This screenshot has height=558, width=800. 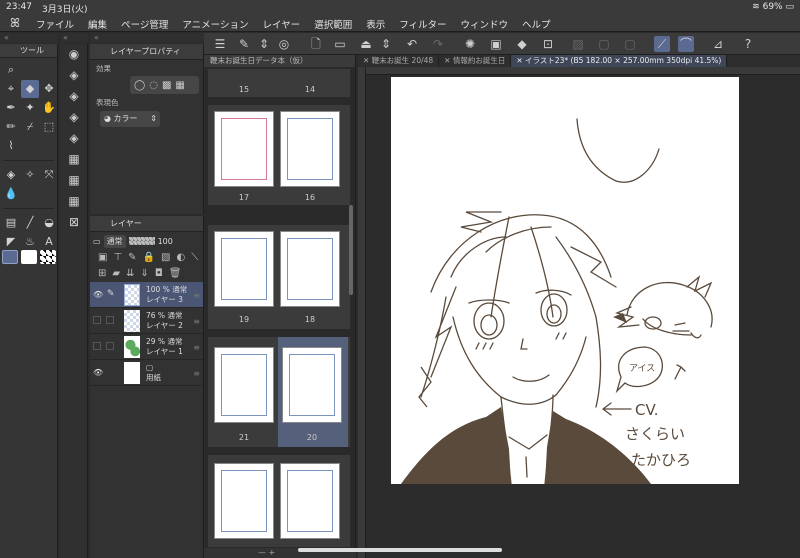 I want to click on frame-icon: ◤, so click(x=11, y=242).